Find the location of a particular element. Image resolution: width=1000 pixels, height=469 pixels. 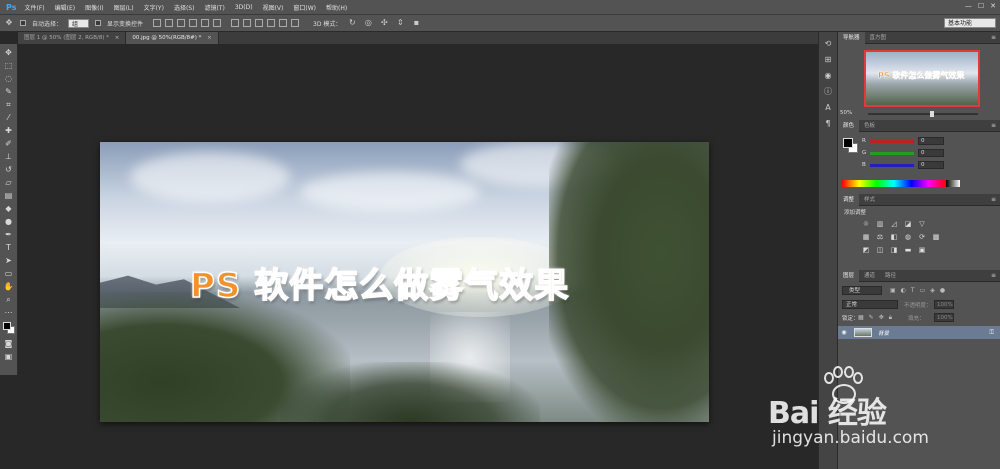

roll-3d-icon: ◎ is located at coordinates (368, 23).